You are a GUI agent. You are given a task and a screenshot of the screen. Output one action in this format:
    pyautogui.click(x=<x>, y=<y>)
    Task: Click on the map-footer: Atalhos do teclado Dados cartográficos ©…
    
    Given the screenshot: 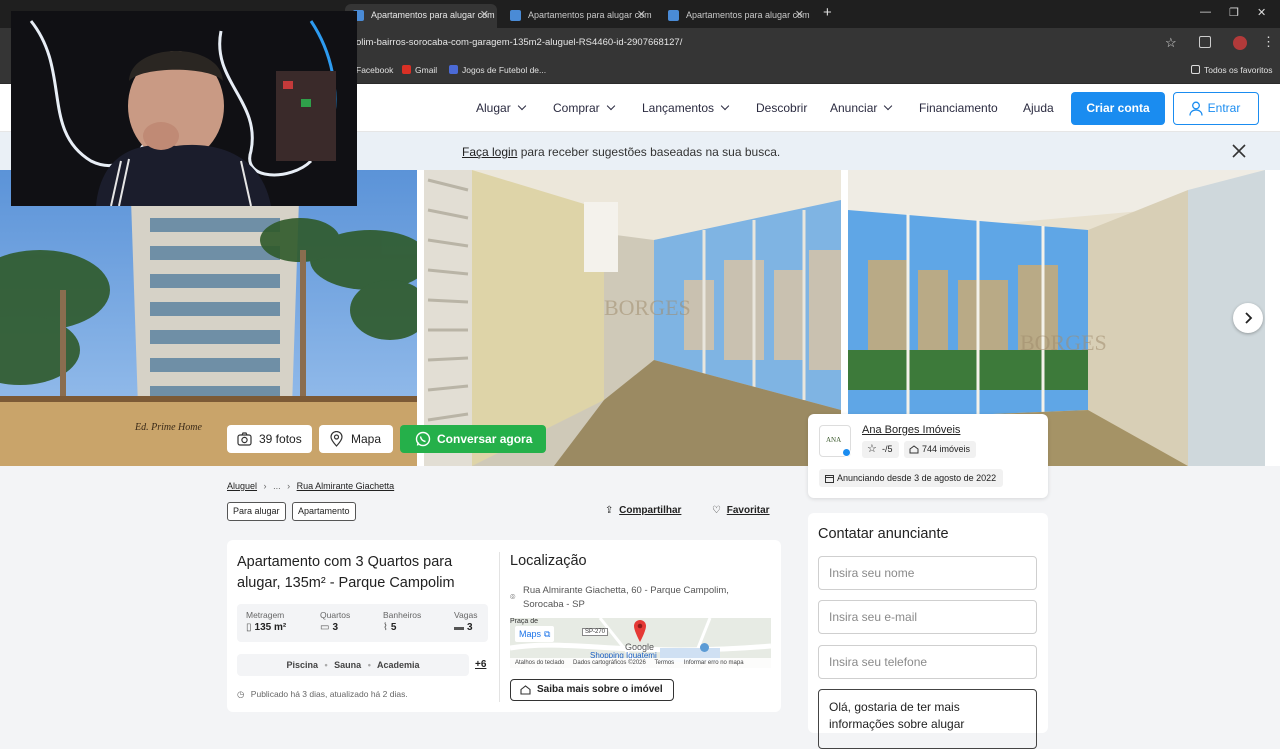 What is the action you would take?
    pyautogui.click(x=640, y=663)
    